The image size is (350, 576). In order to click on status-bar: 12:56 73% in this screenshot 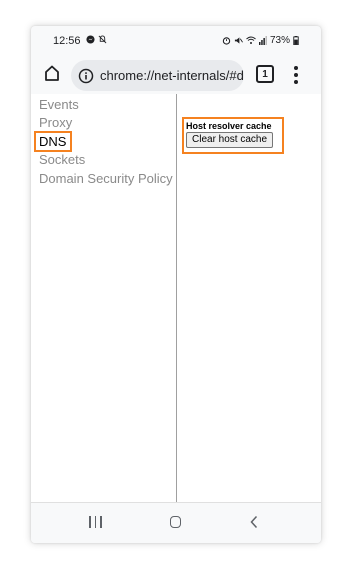, I will do `click(176, 41)`.